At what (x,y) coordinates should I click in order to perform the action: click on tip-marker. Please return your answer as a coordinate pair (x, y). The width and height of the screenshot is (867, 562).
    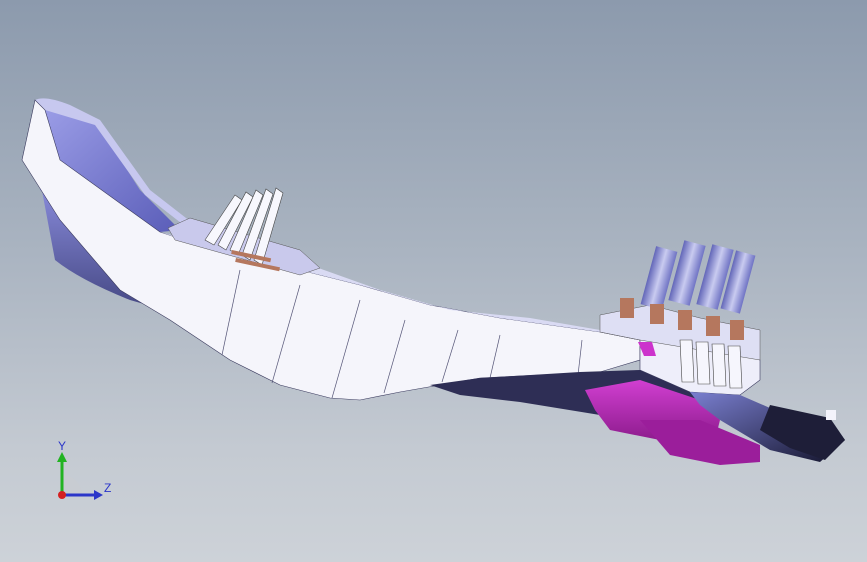
    Looking at the image, I should click on (831, 415).